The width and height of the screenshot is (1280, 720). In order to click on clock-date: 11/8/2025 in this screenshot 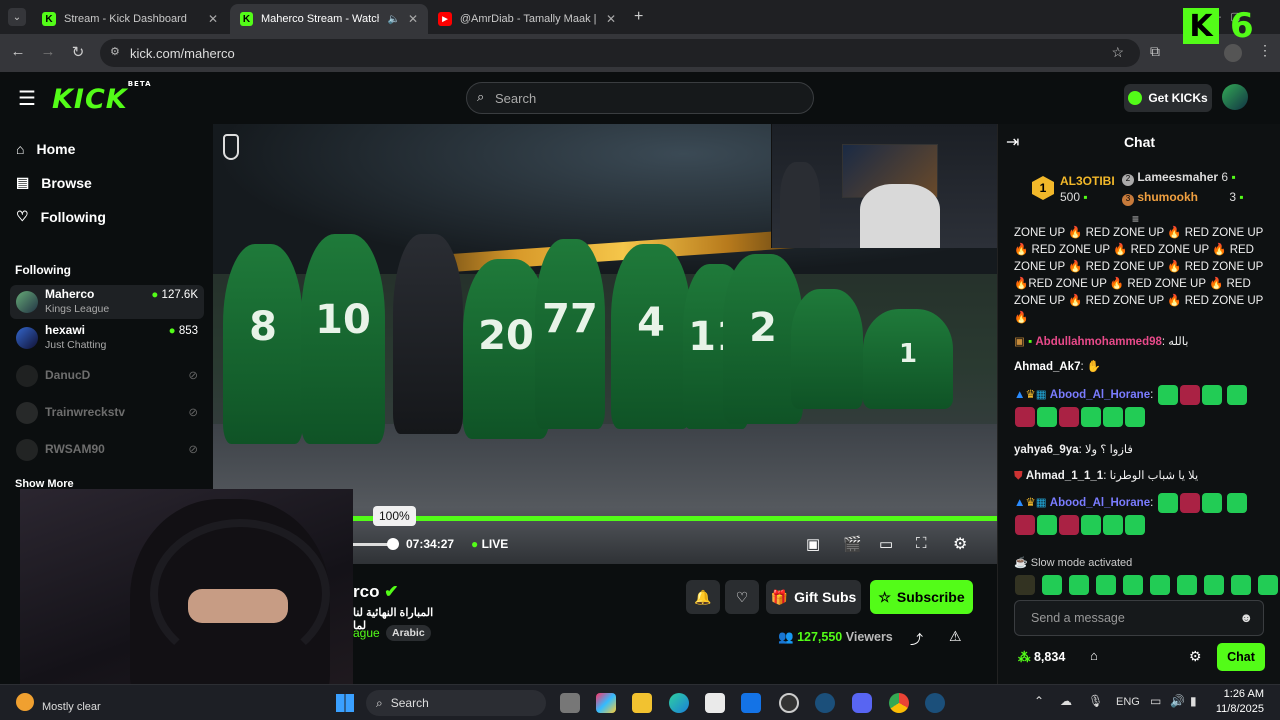, I will do `click(1234, 709)`.